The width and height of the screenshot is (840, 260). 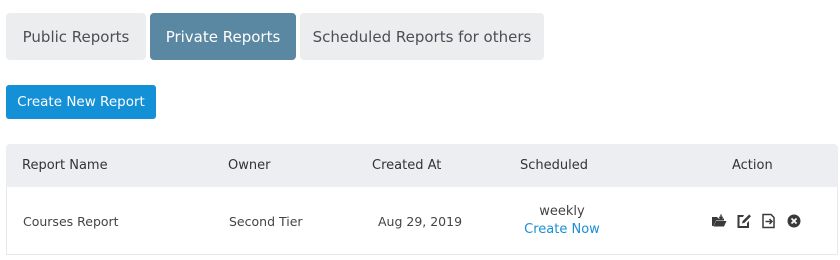 What do you see at coordinates (744, 221) in the screenshot?
I see `edit-icon` at bounding box center [744, 221].